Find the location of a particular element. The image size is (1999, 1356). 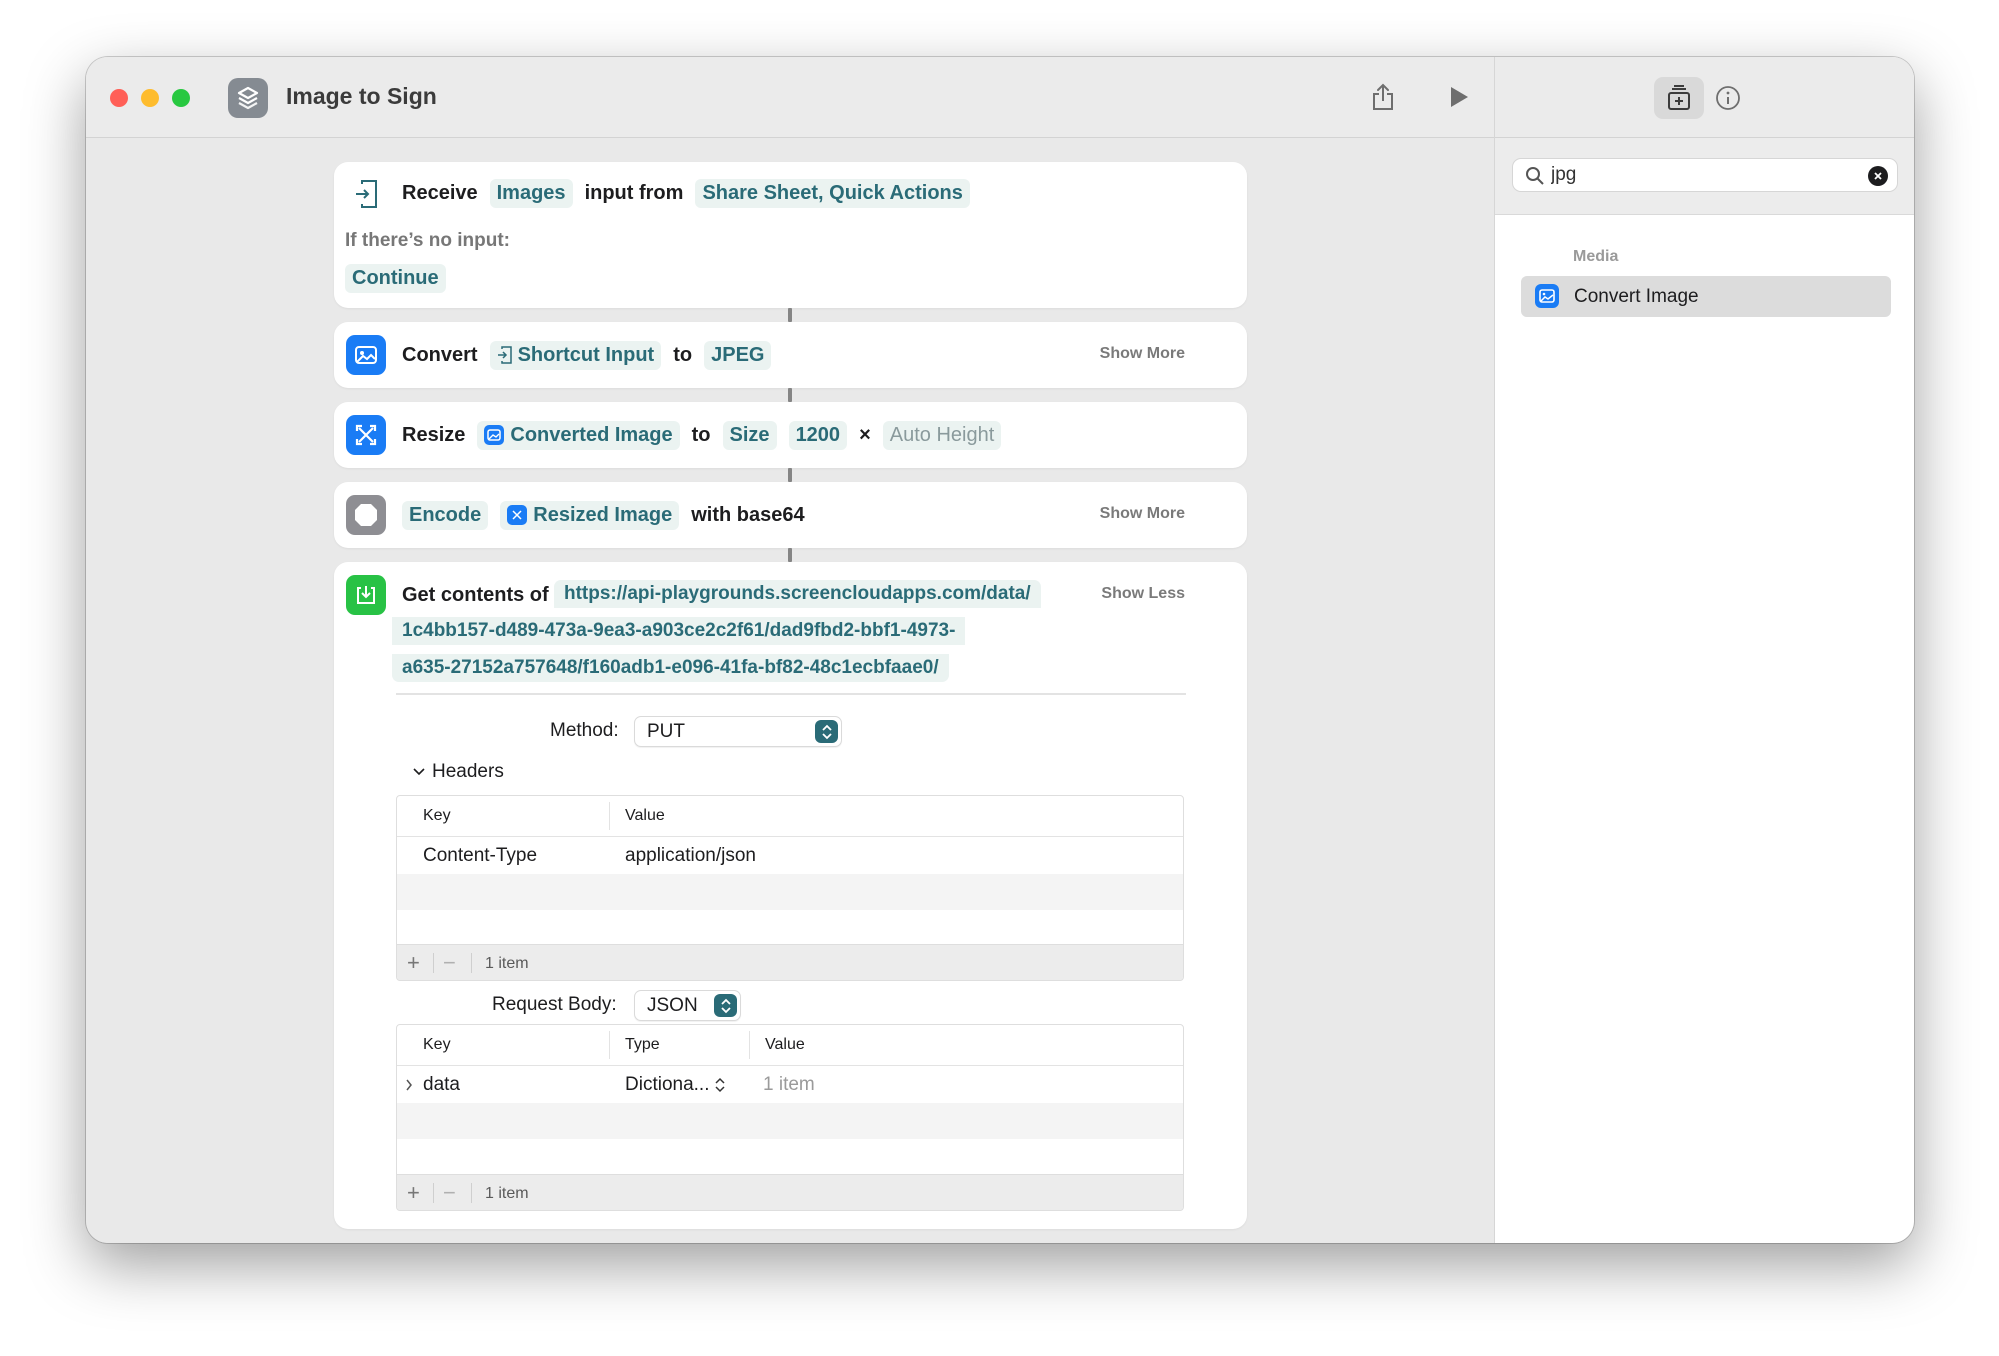

resize-input-token: Converted Image is located at coordinates (578, 435).